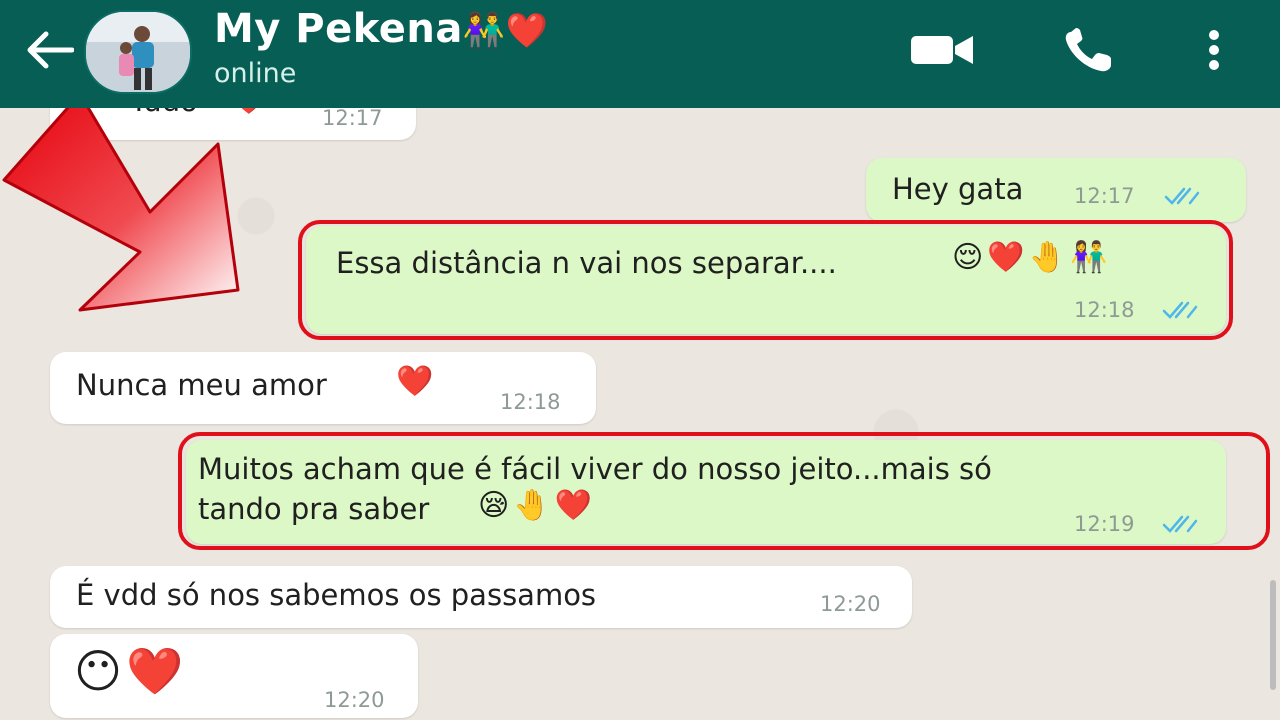 Image resolution: width=1280 pixels, height=720 pixels. I want to click on message-text-line2: tando pra saber, so click(314, 509).